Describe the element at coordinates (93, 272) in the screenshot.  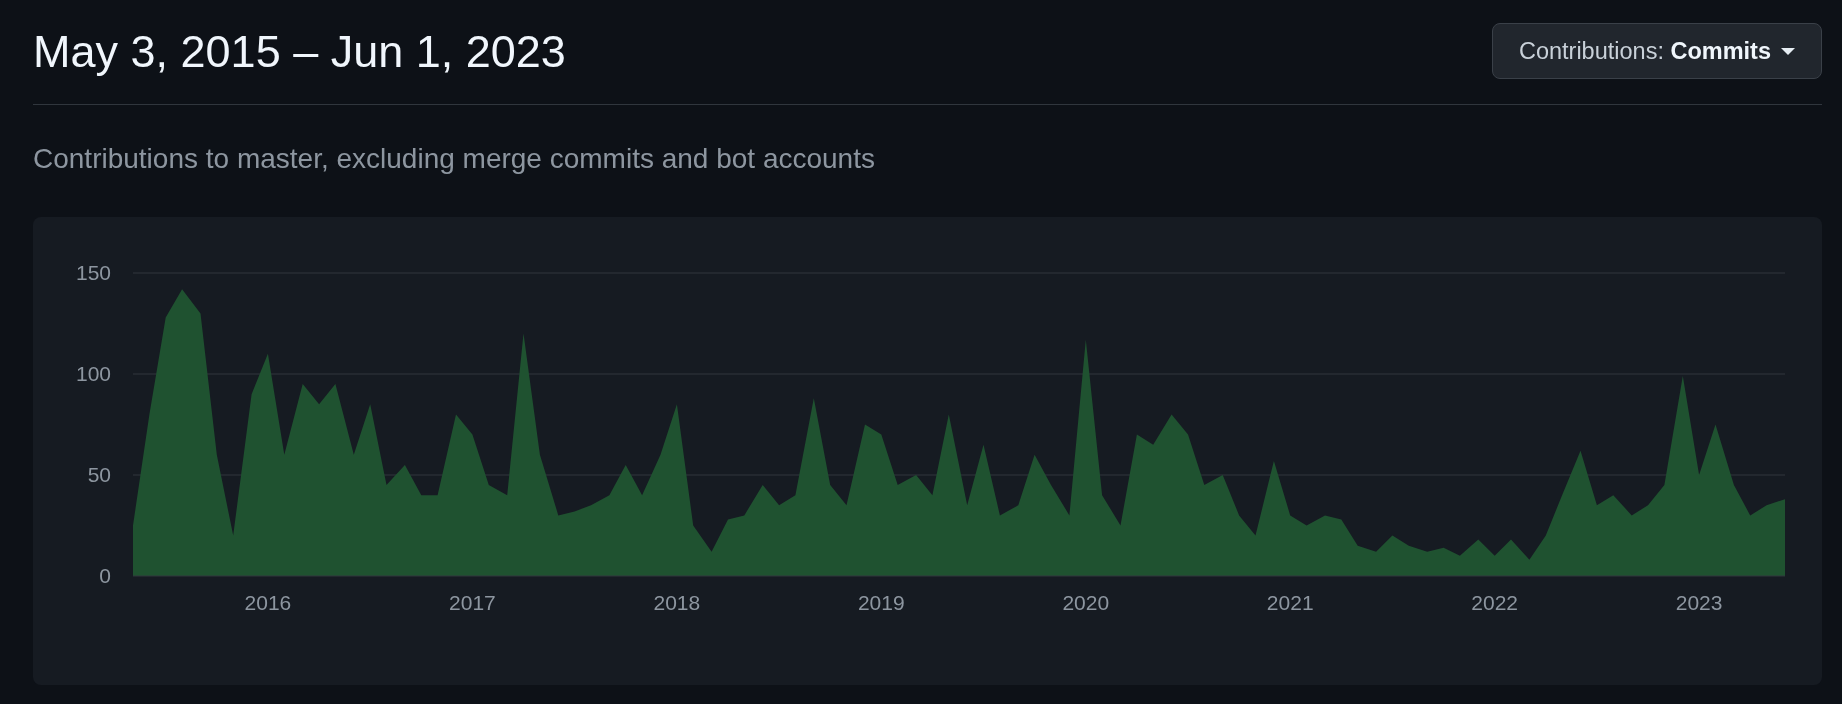
I see `y-tick-label: 150` at that location.